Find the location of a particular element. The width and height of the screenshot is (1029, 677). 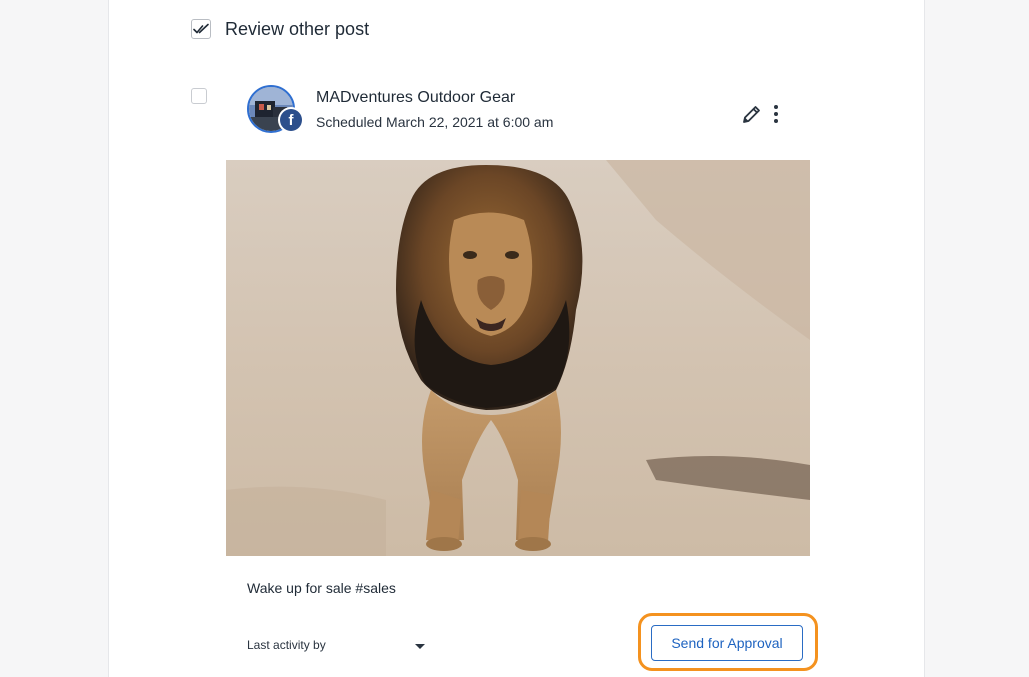

section-title: Review other post is located at coordinates (297, 28).